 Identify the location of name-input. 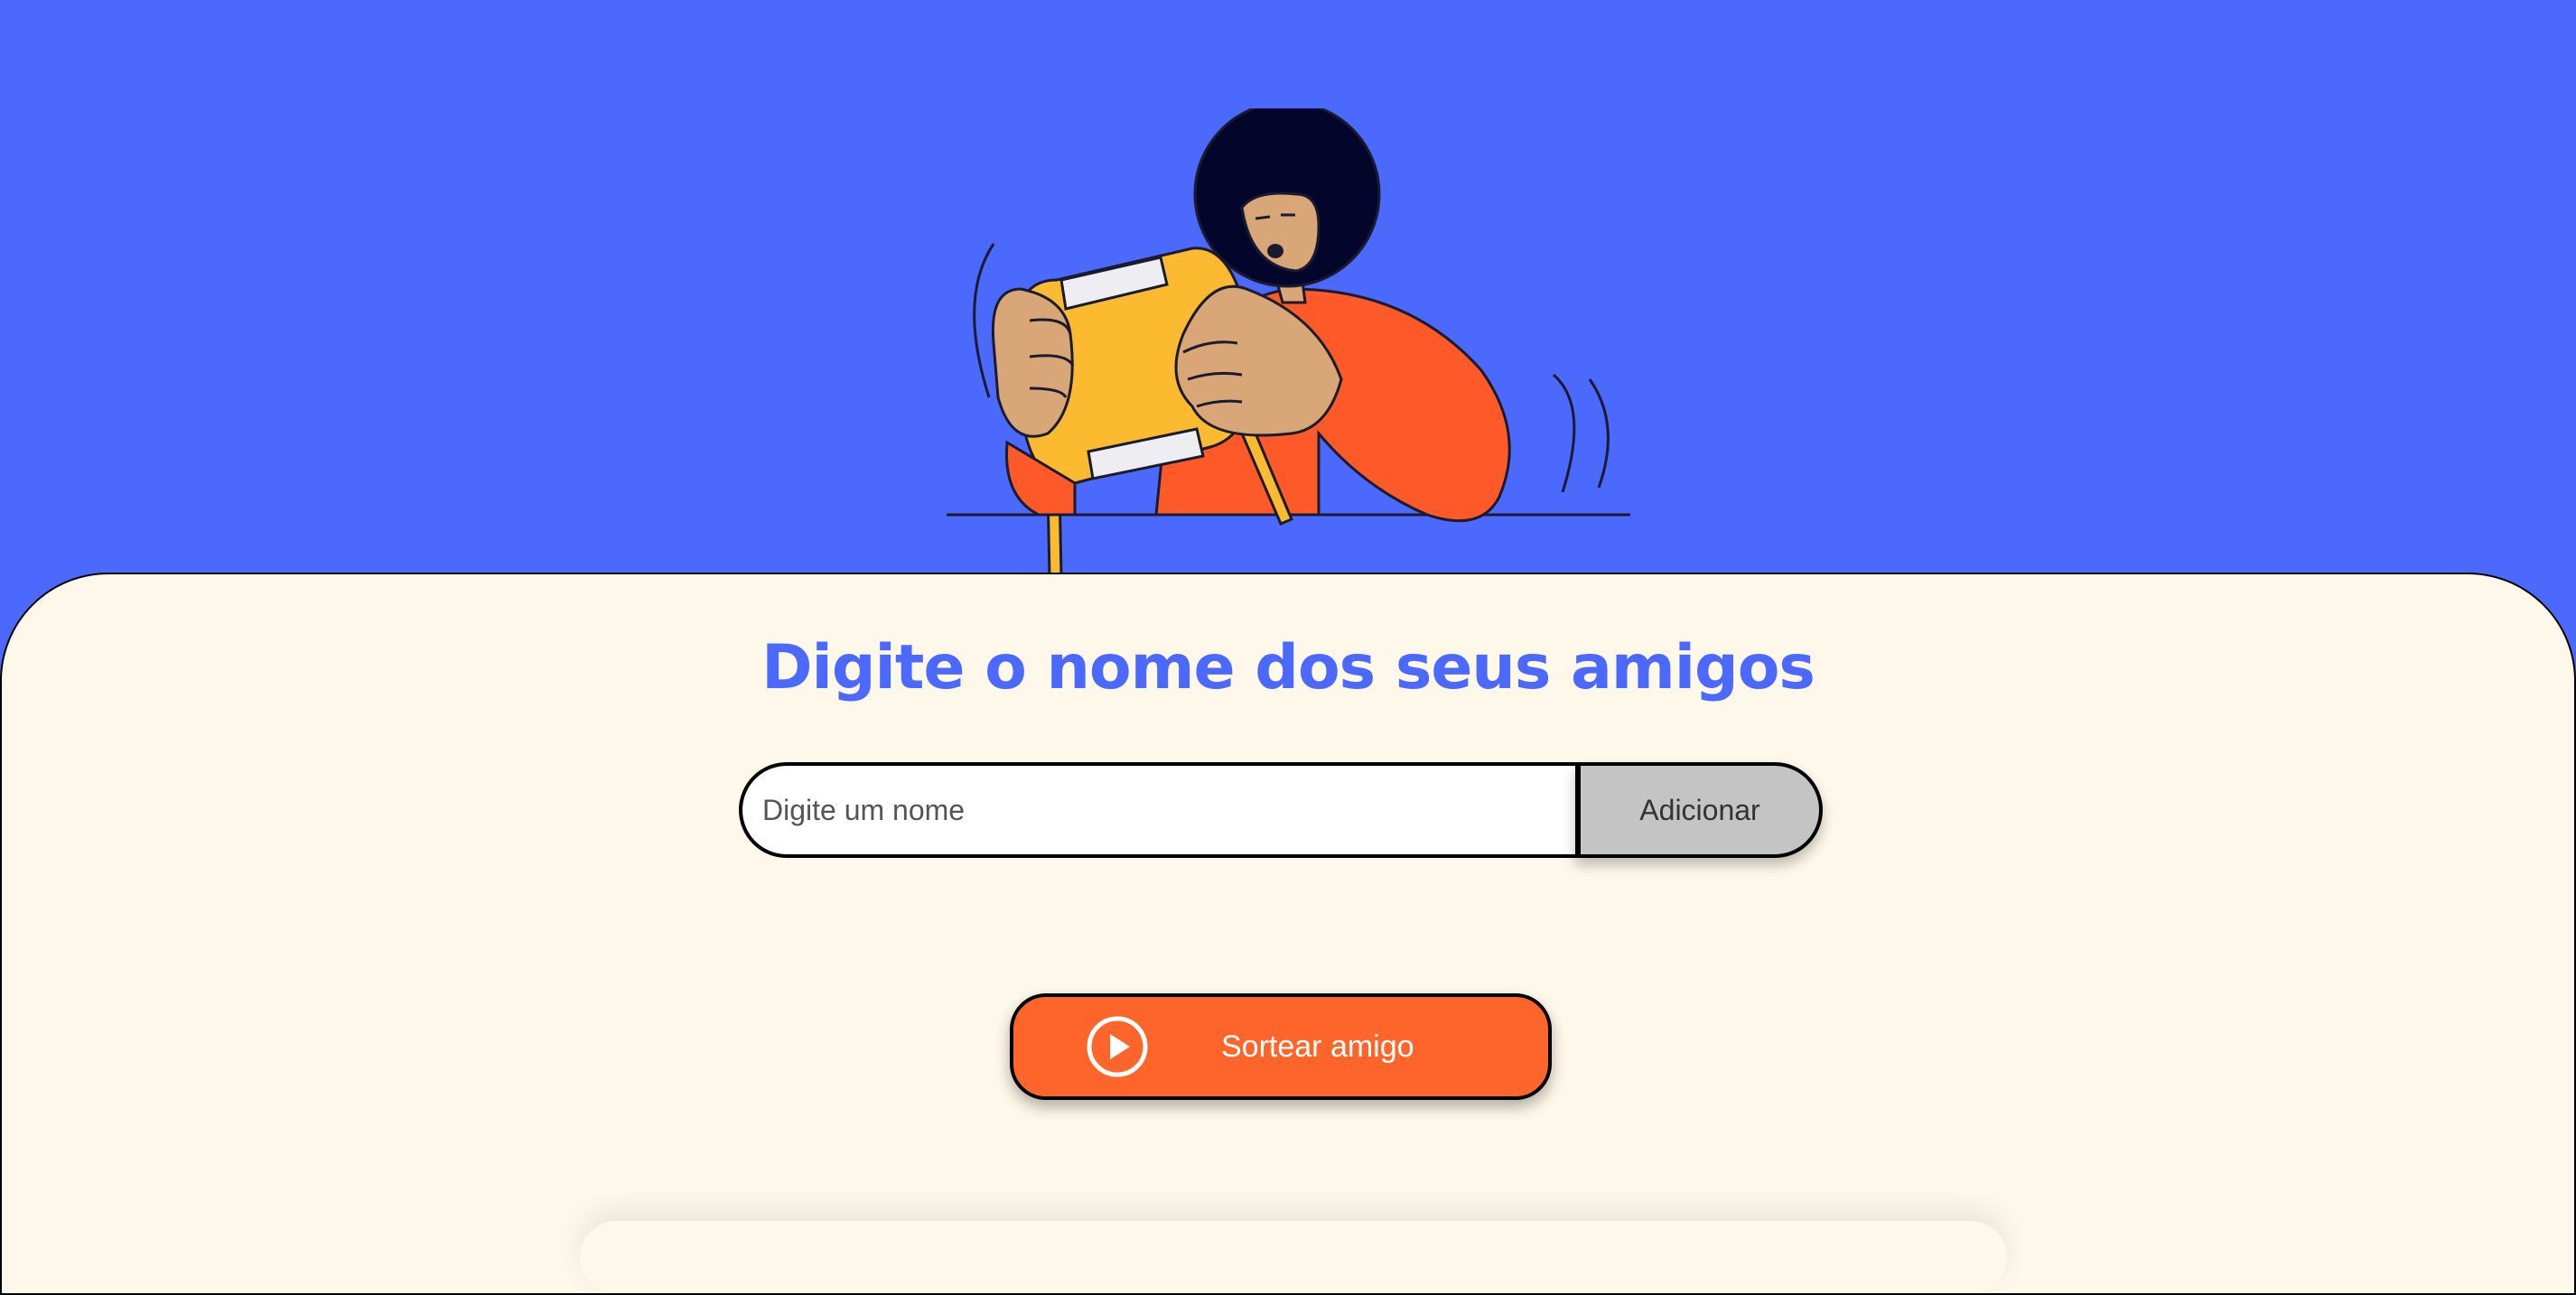
(1160, 810).